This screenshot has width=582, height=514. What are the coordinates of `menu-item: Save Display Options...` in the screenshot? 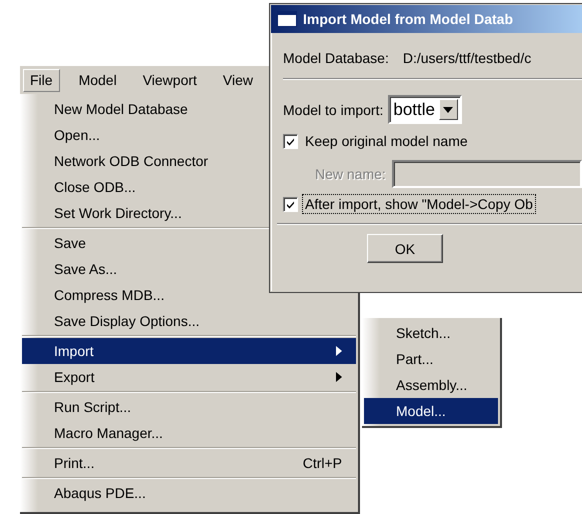 It's located at (189, 321).